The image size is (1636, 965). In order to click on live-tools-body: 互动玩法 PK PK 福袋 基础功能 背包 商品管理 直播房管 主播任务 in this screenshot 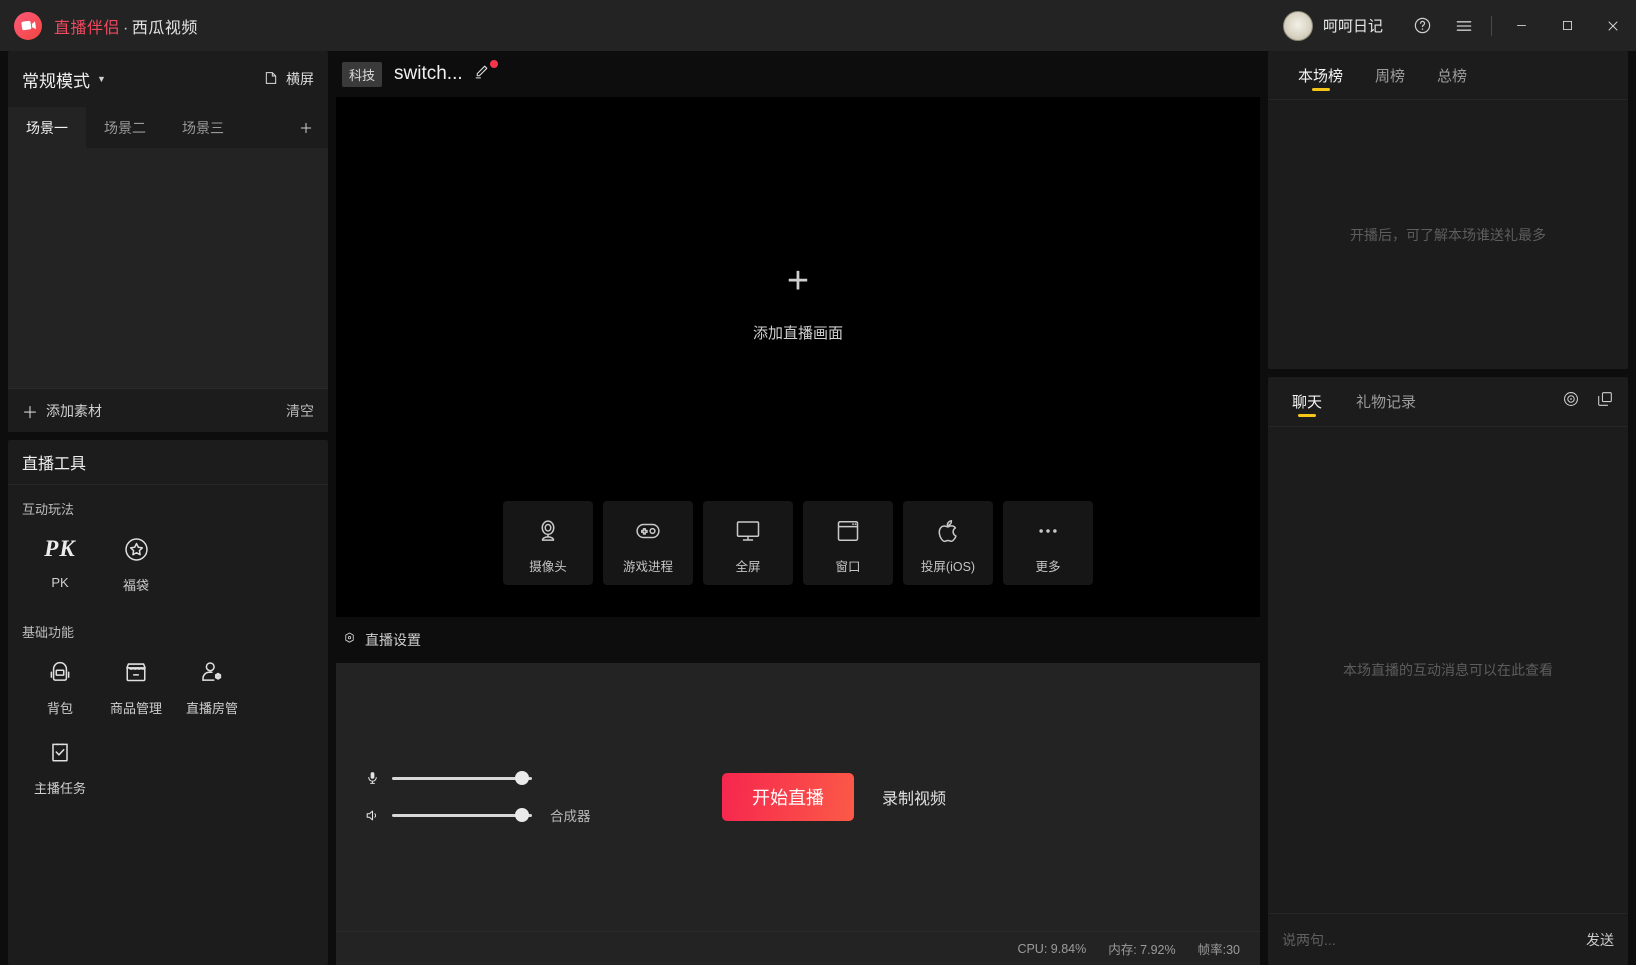, I will do `click(168, 650)`.